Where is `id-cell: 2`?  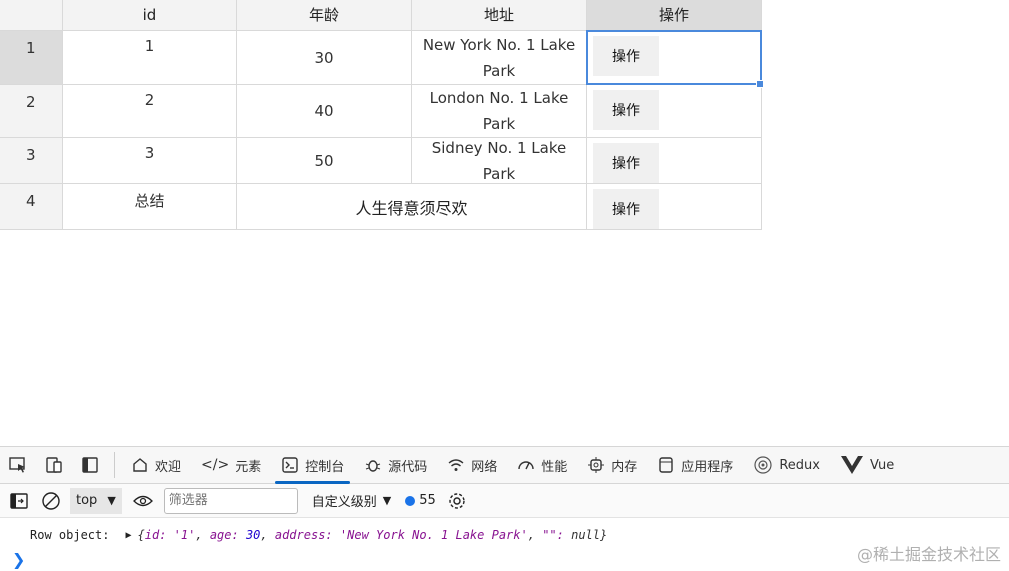 id-cell: 2 is located at coordinates (150, 111).